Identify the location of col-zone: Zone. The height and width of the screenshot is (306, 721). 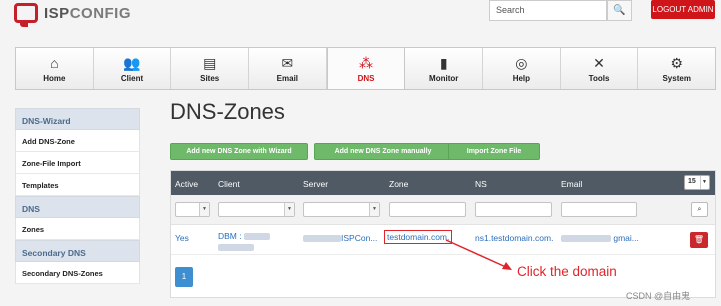
(398, 184).